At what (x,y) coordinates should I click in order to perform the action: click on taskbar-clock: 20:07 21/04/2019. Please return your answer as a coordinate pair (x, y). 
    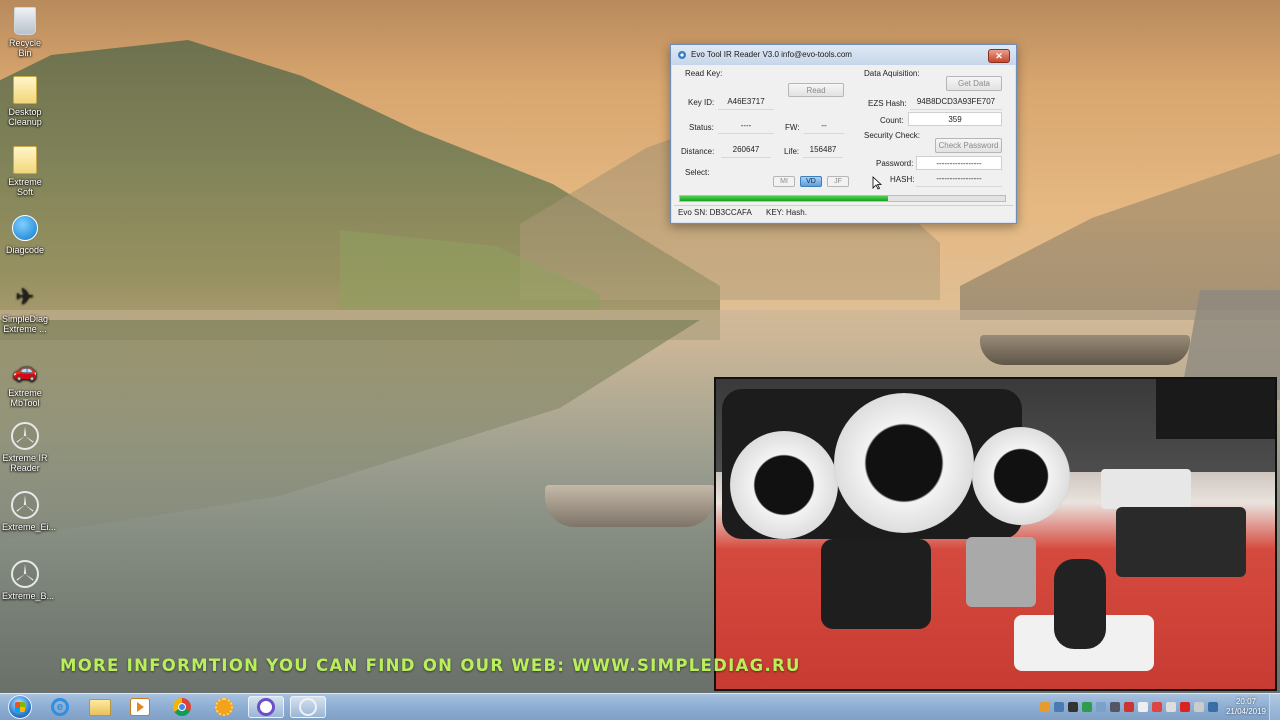
    Looking at the image, I should click on (1246, 707).